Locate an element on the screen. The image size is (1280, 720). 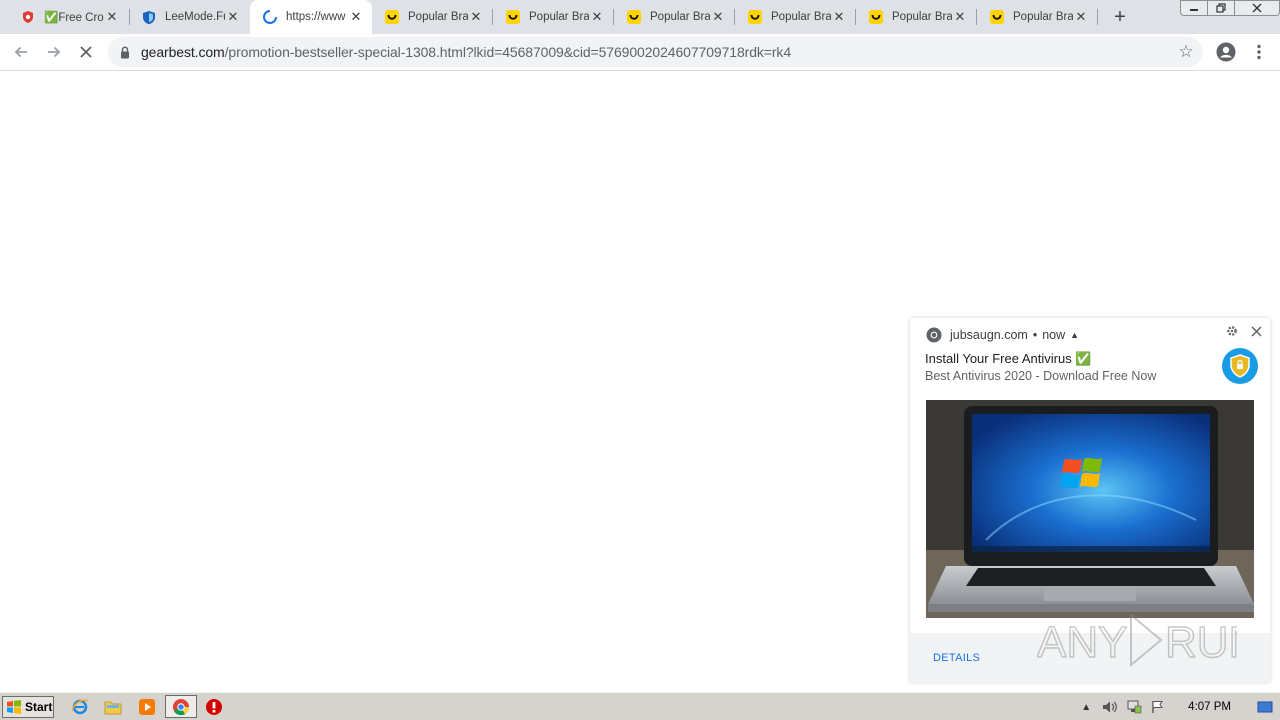
tab-active: https://www ✕ is located at coordinates (311, 17).